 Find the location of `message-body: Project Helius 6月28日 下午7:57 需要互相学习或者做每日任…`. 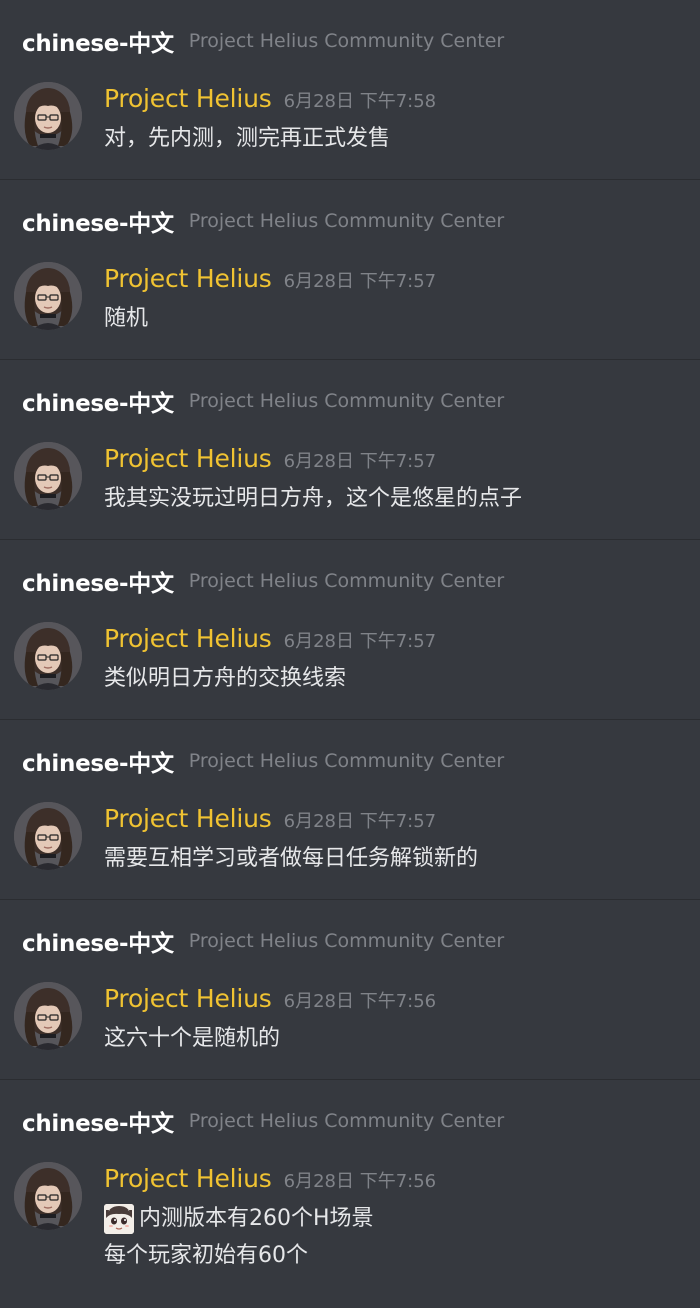

message-body: Project Helius 6月28日 下午7:57 需要互相学习或者做每日任… is located at coordinates (397, 840).